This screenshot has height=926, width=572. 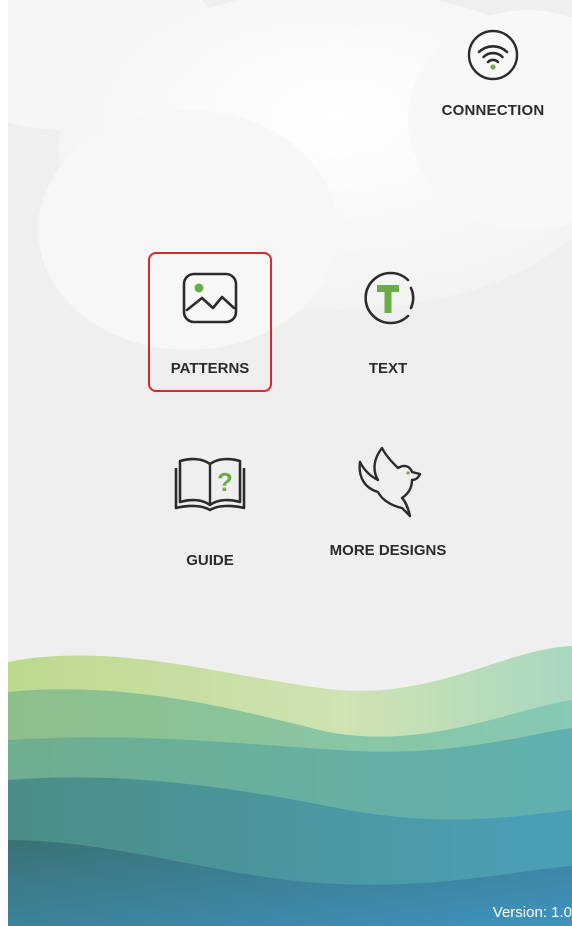 What do you see at coordinates (389, 298) in the screenshot?
I see `text-t-icon` at bounding box center [389, 298].